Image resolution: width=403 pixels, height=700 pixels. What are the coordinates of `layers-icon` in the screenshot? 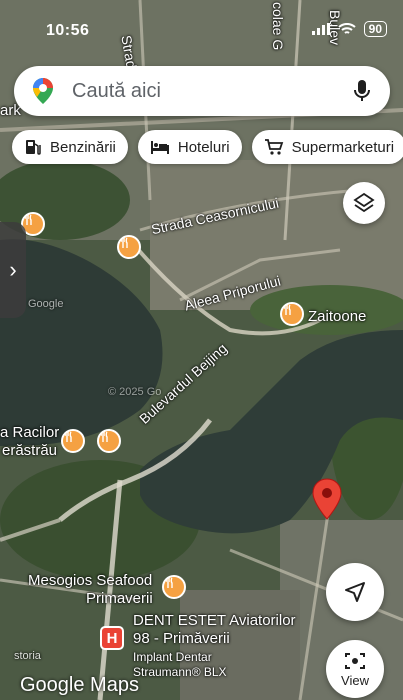 It's located at (364, 202).